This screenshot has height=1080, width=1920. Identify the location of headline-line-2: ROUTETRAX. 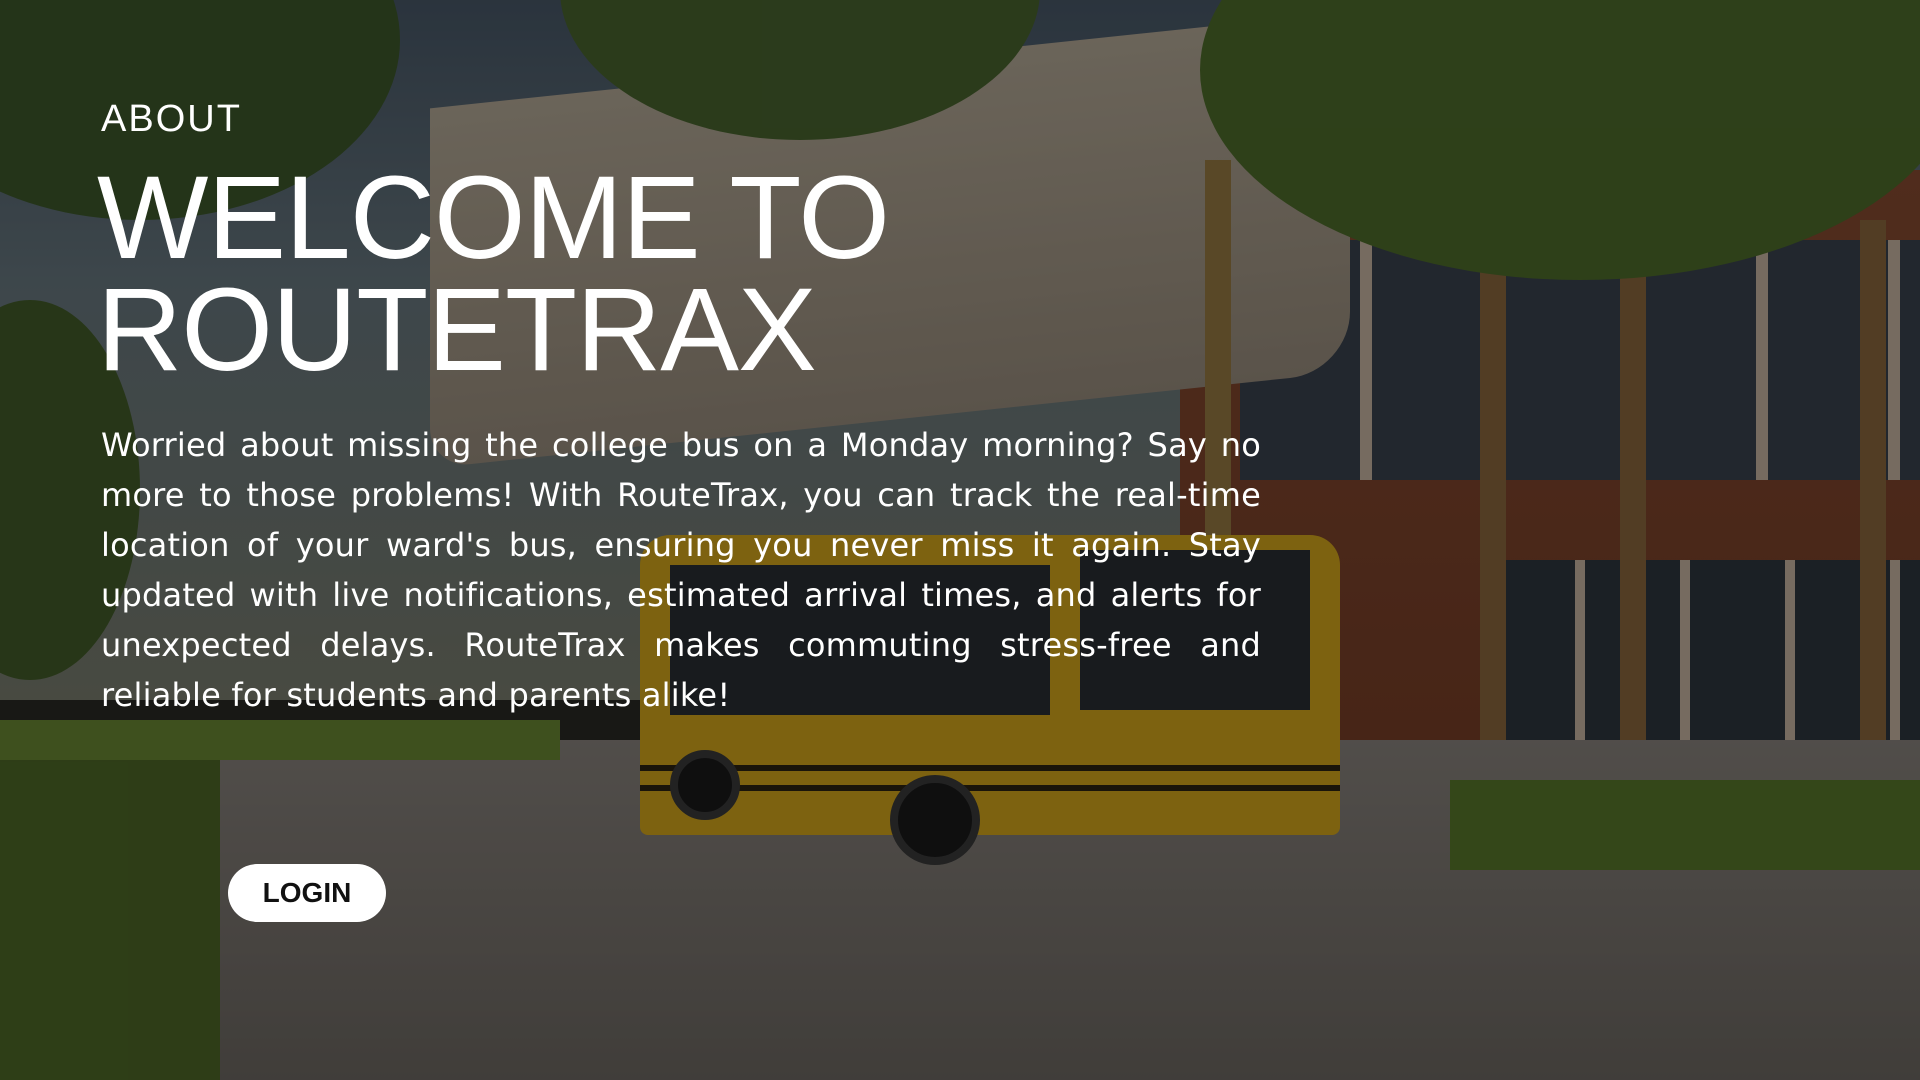
(457, 330).